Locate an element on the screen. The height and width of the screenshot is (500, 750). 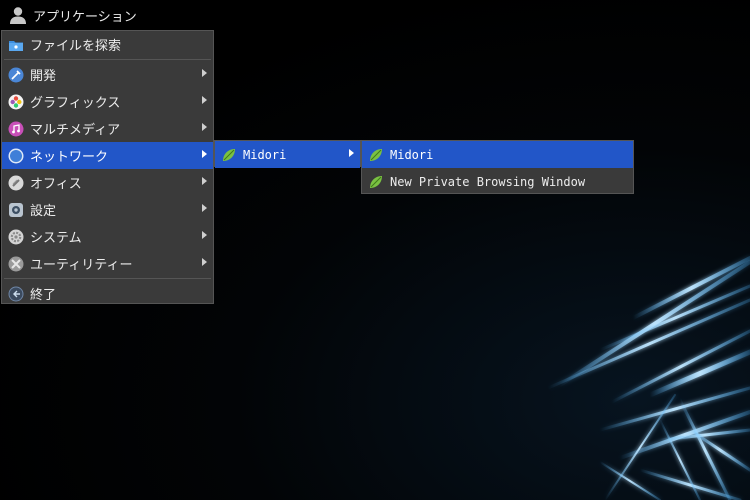
user-icon is located at coordinates (18, 15).